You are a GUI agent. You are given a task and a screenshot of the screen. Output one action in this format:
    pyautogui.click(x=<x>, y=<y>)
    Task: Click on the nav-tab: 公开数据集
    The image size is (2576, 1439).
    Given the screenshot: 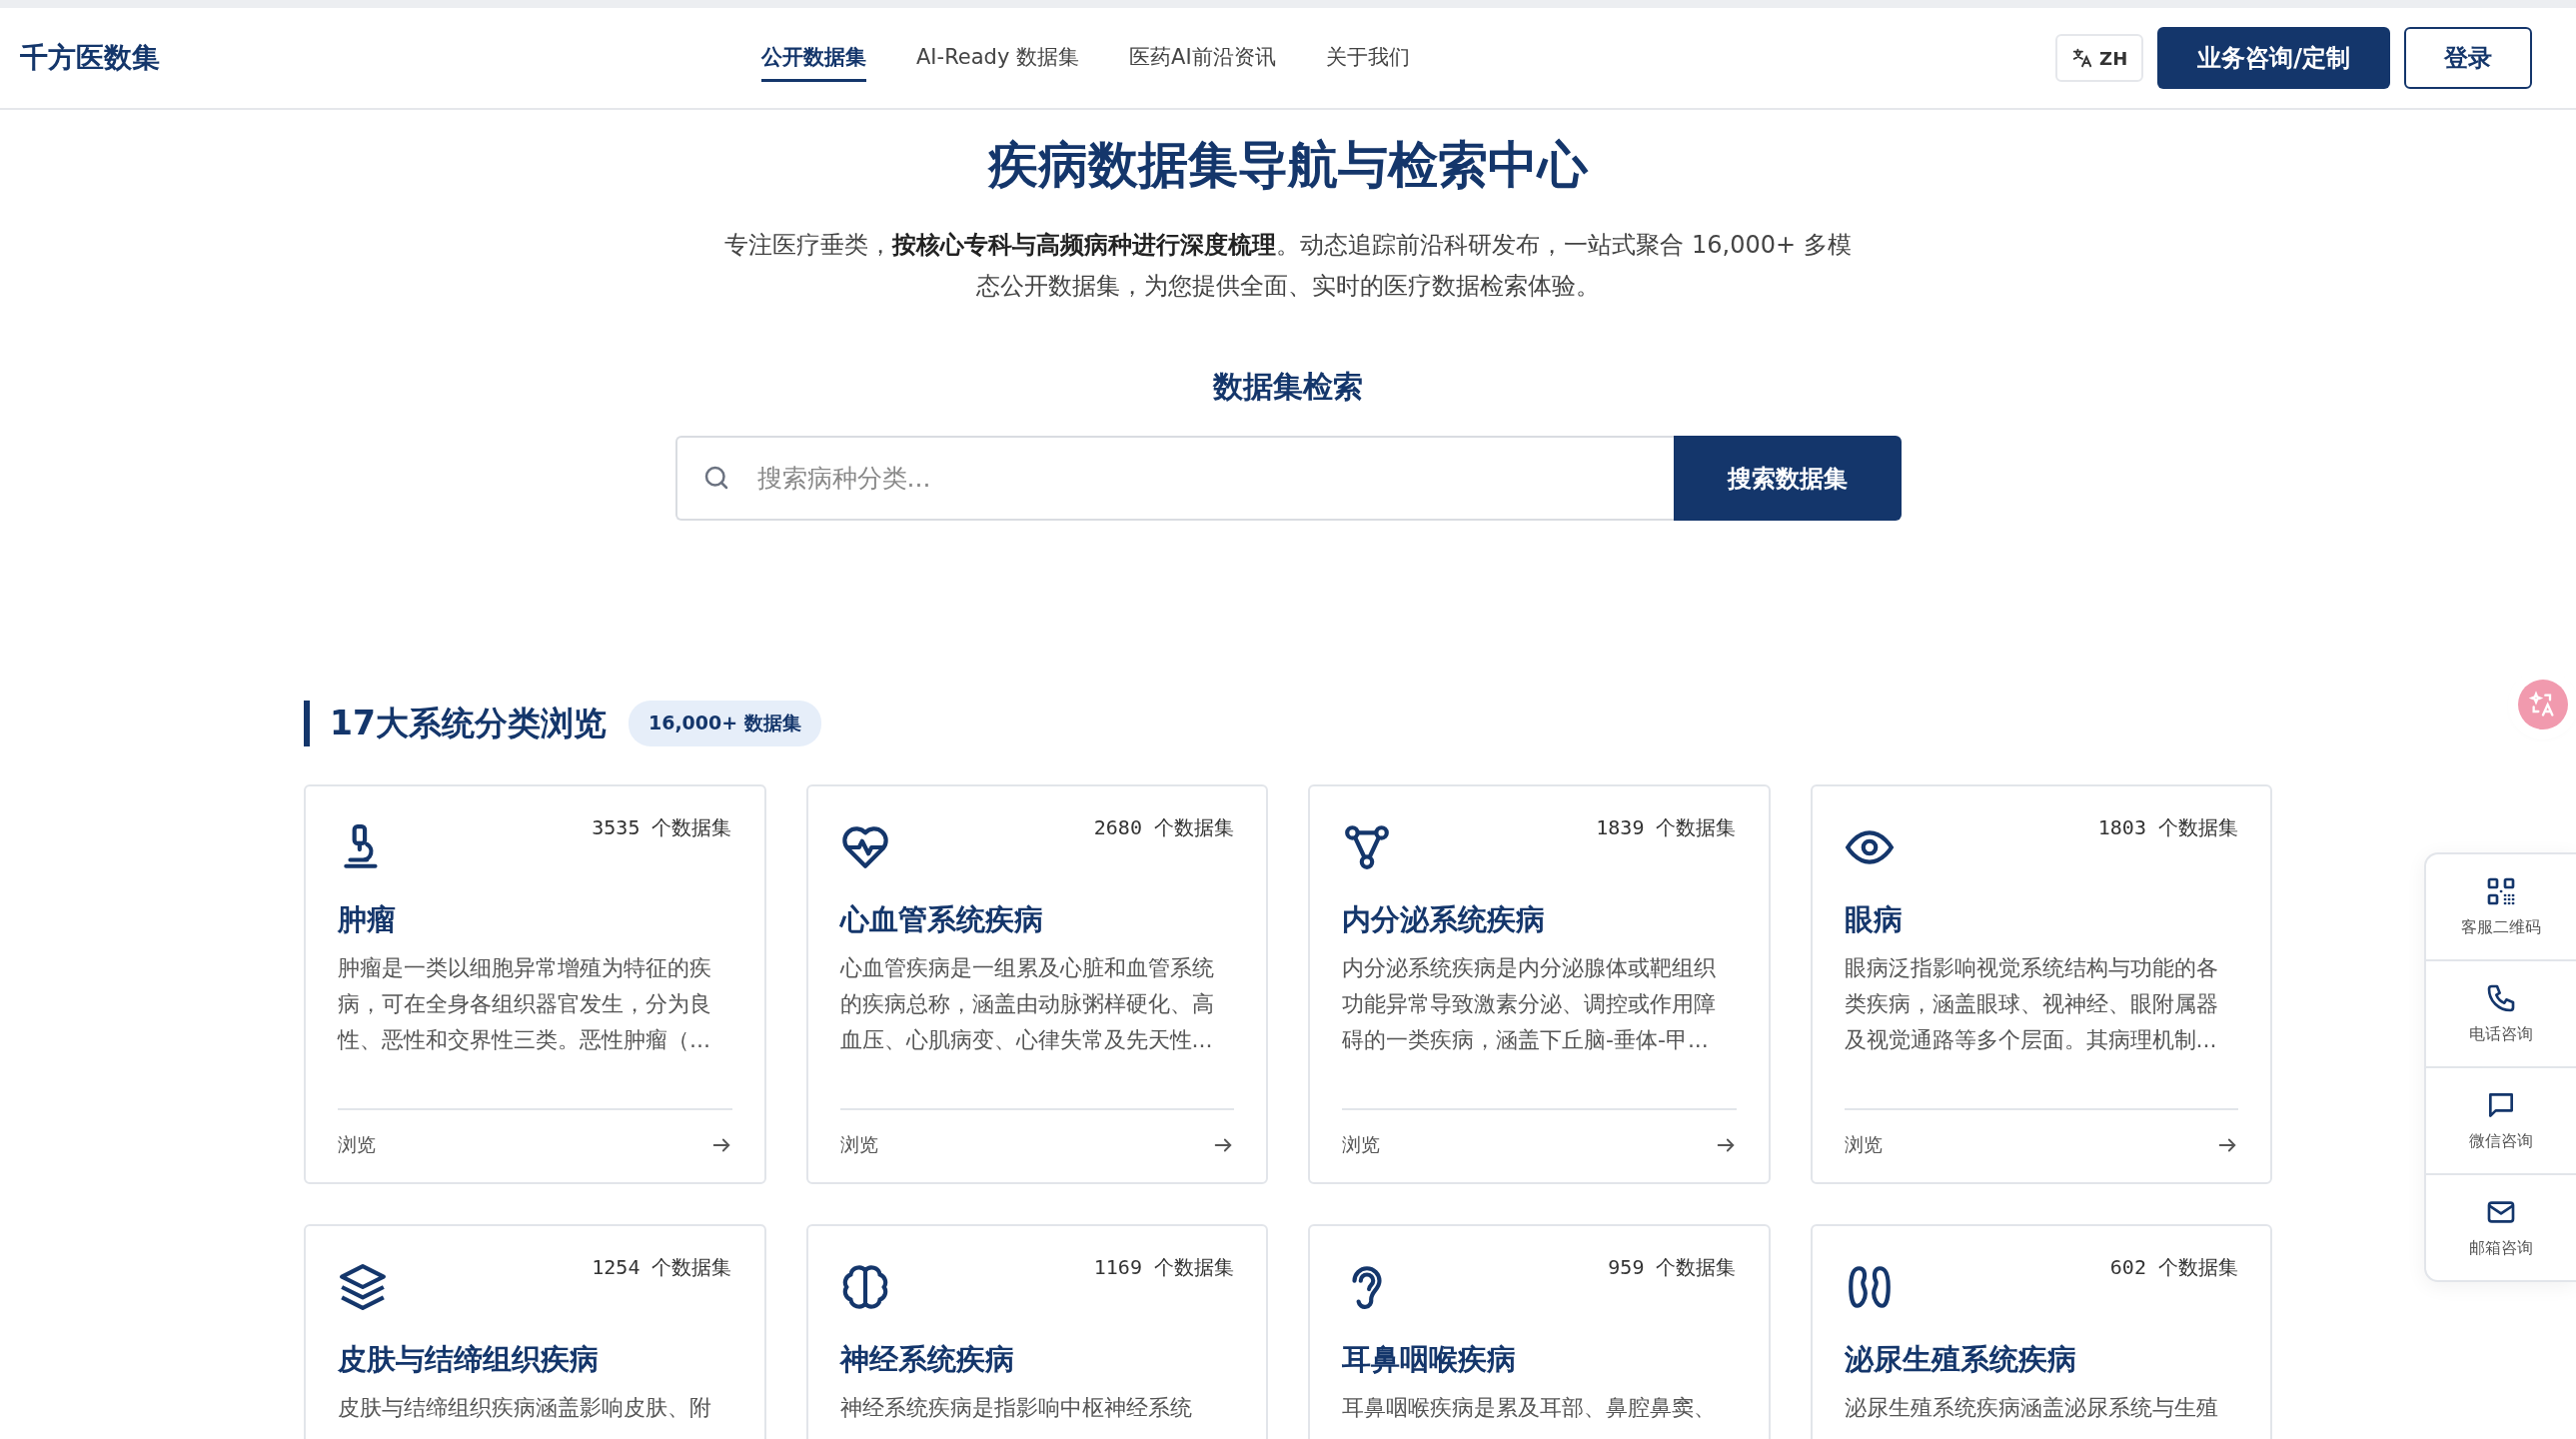 What is the action you would take?
    pyautogui.click(x=813, y=58)
    